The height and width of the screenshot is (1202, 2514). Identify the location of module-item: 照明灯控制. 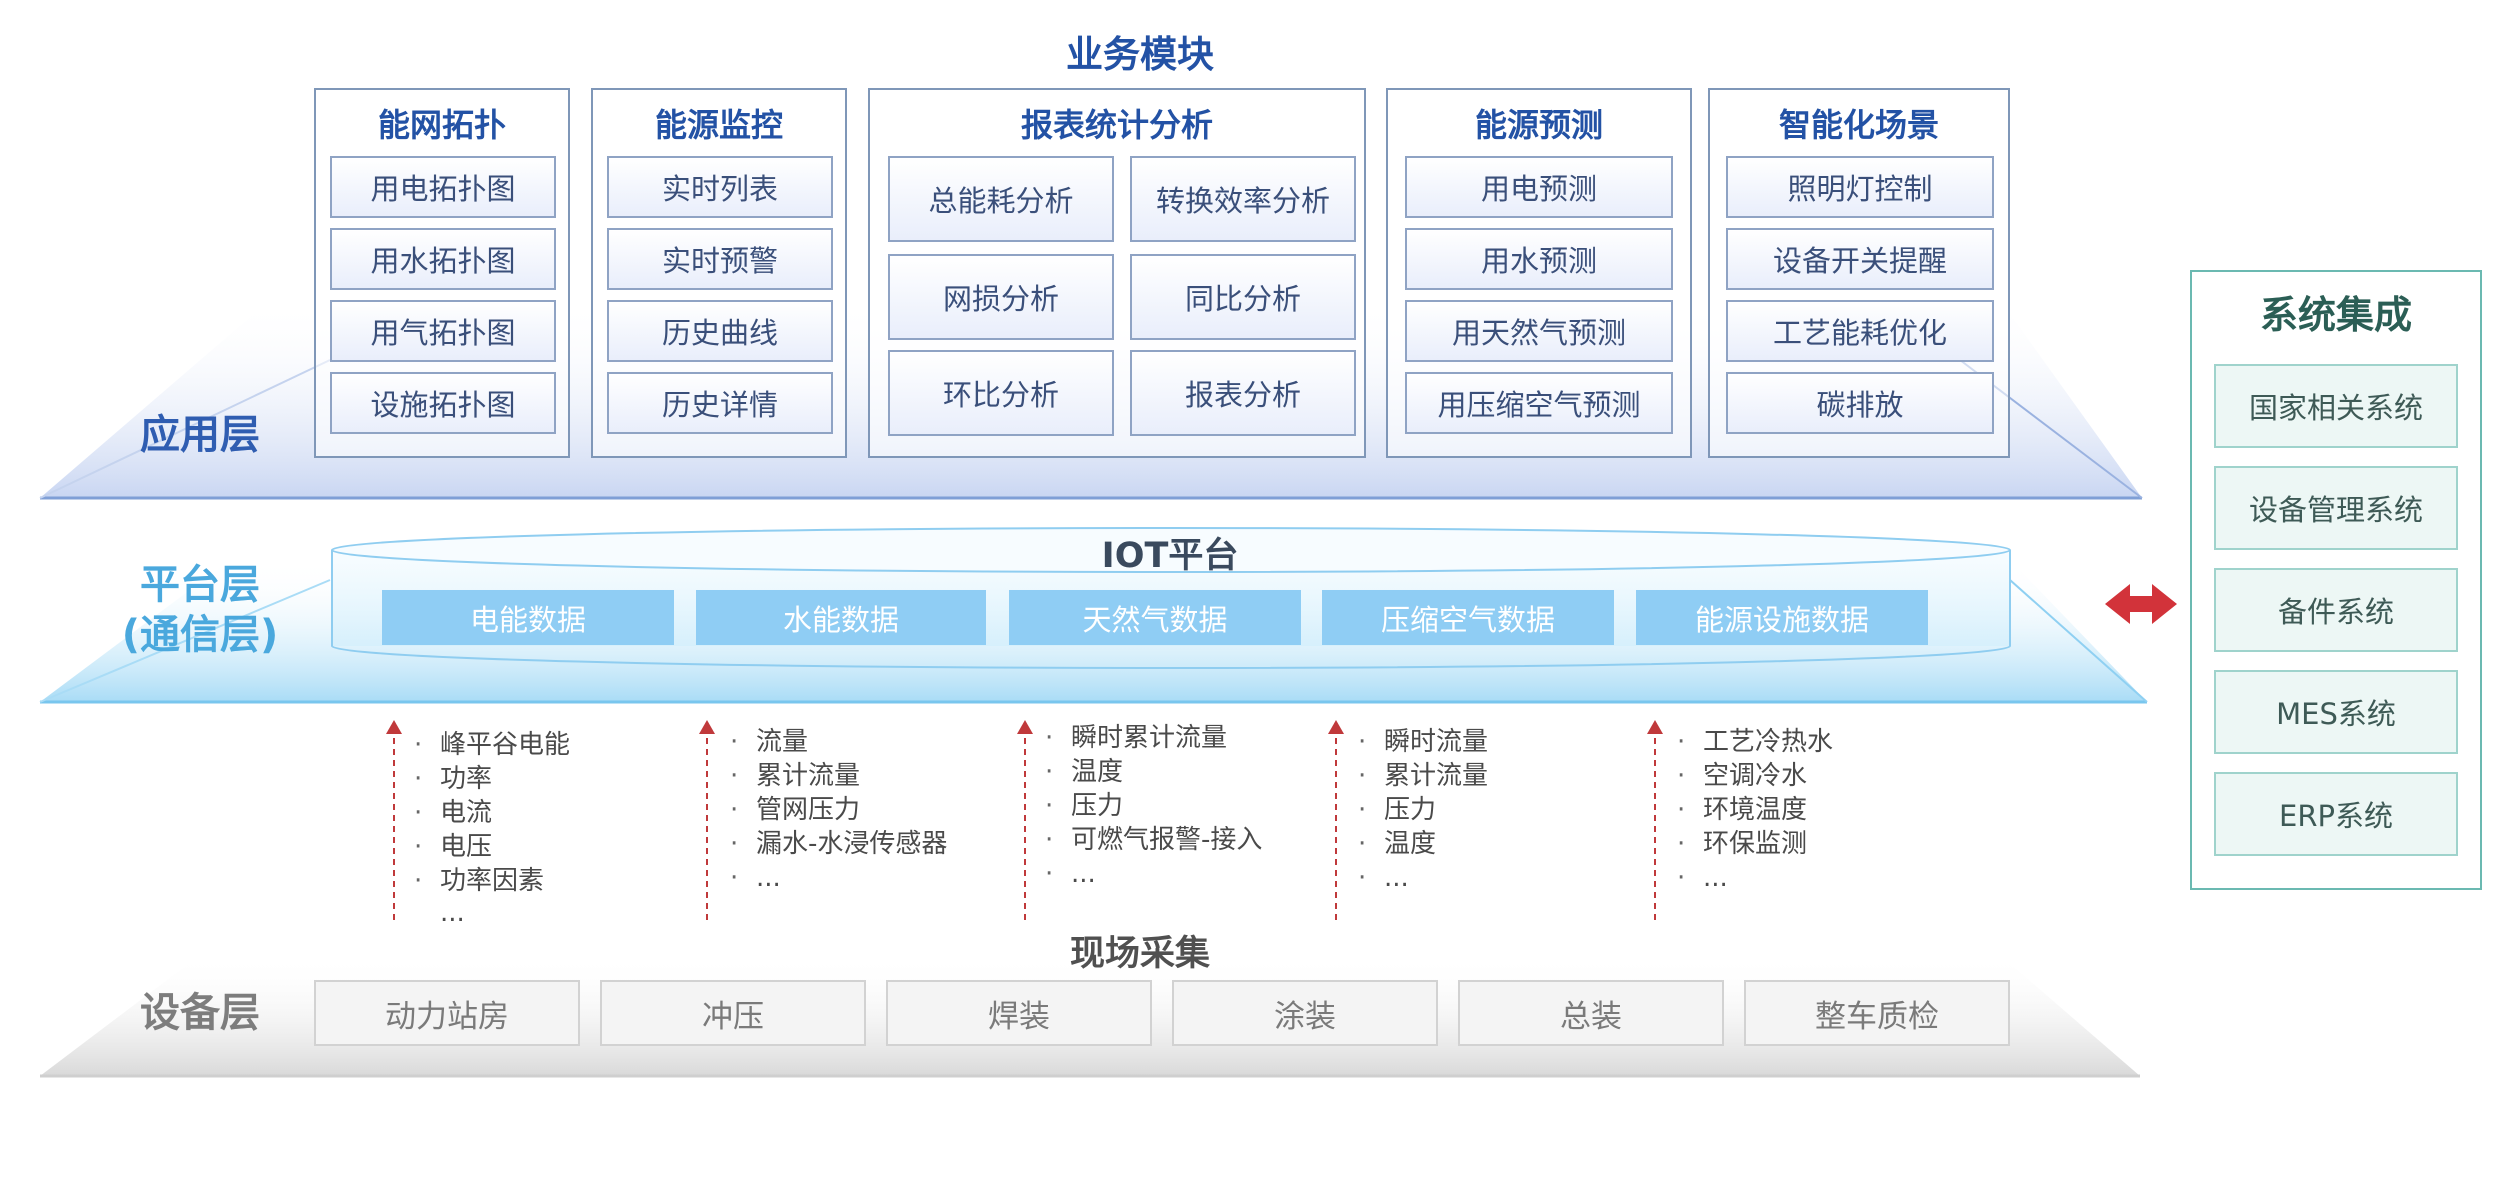
(1860, 187).